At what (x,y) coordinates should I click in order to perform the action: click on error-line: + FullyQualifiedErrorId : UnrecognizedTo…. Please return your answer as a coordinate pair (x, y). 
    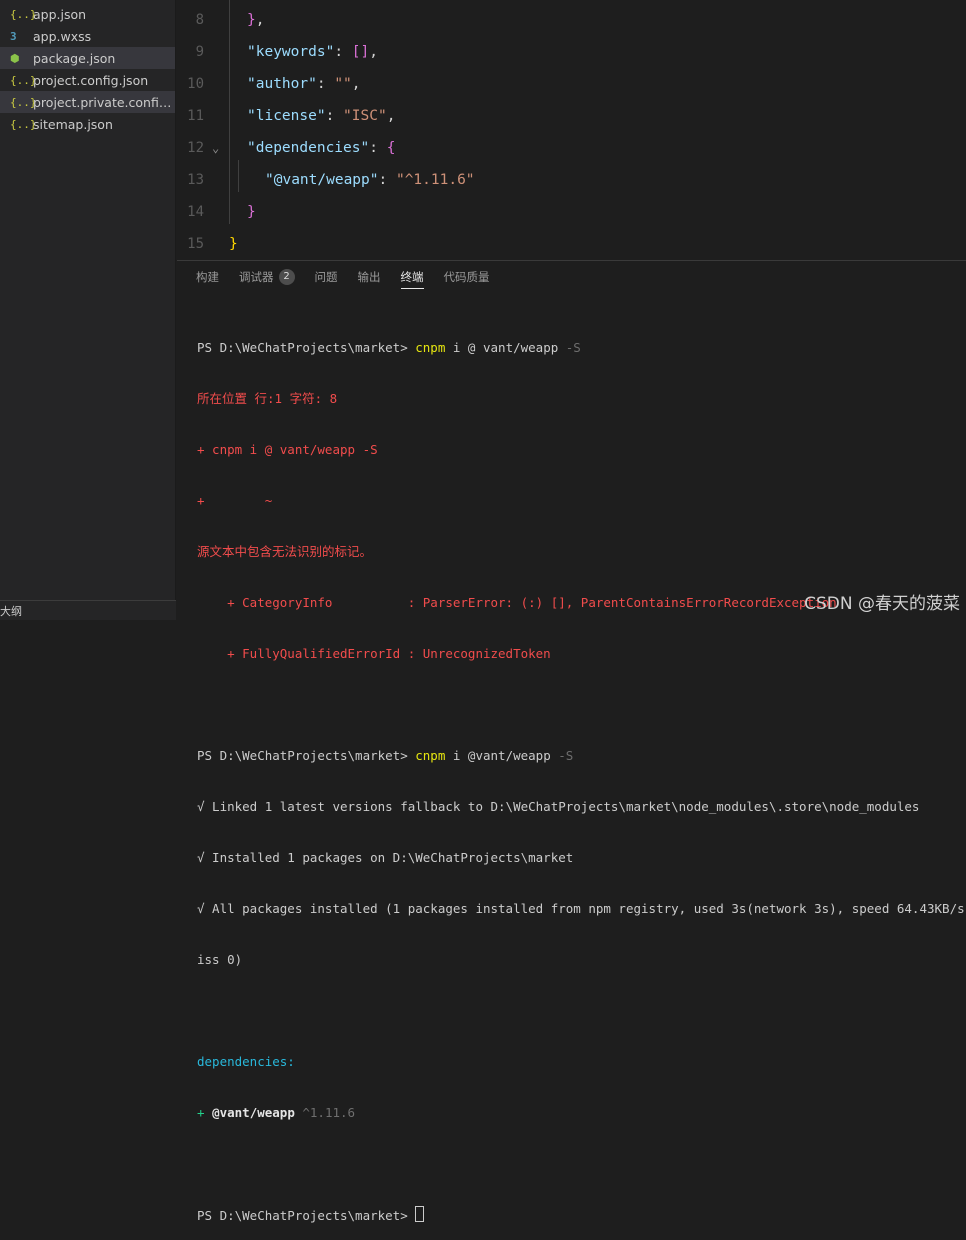
    Looking at the image, I should click on (374, 653).